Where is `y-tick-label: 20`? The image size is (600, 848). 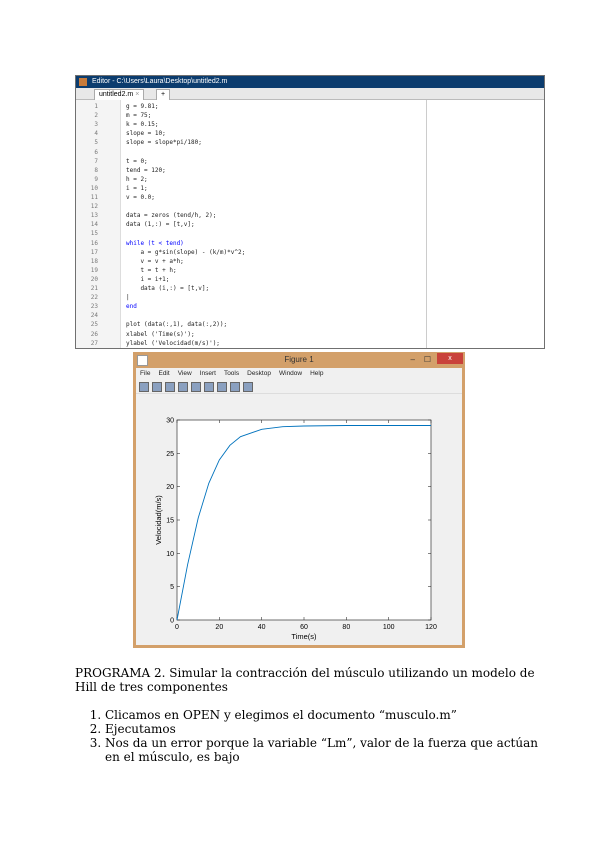 y-tick-label: 20 is located at coordinates (170, 487).